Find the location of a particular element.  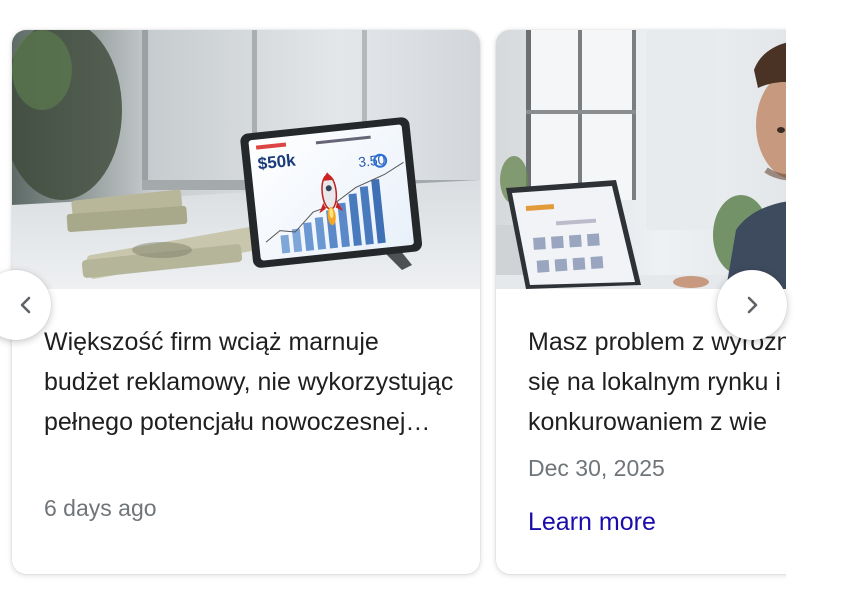

article-date: 6 days ago is located at coordinates (100, 508).